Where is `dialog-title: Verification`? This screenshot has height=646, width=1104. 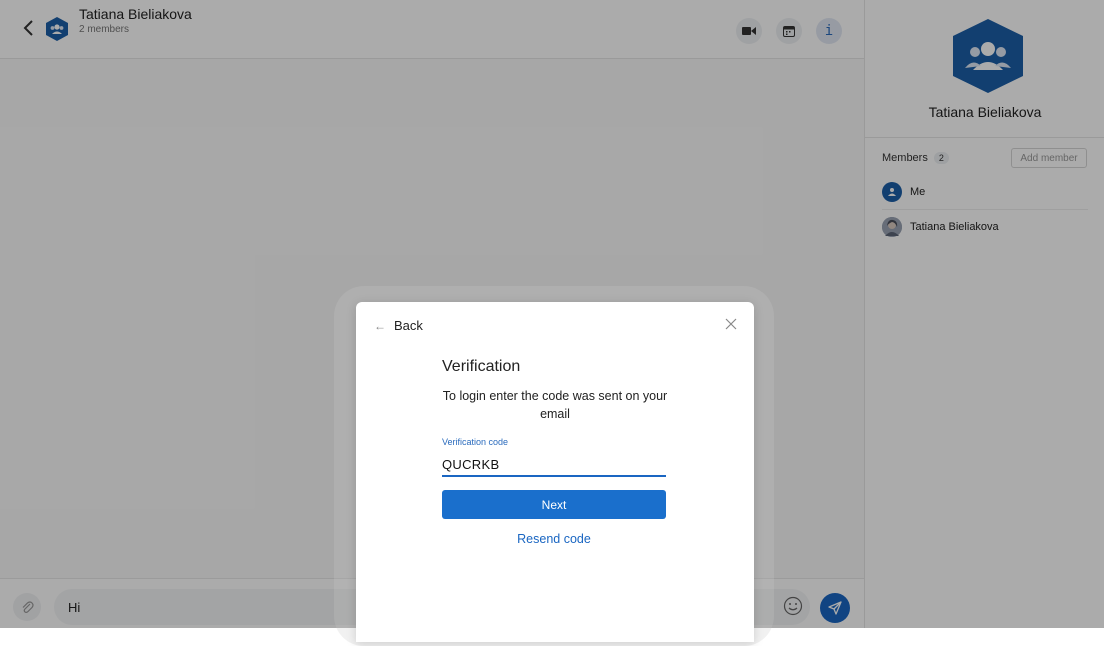
dialog-title: Verification is located at coordinates (481, 366).